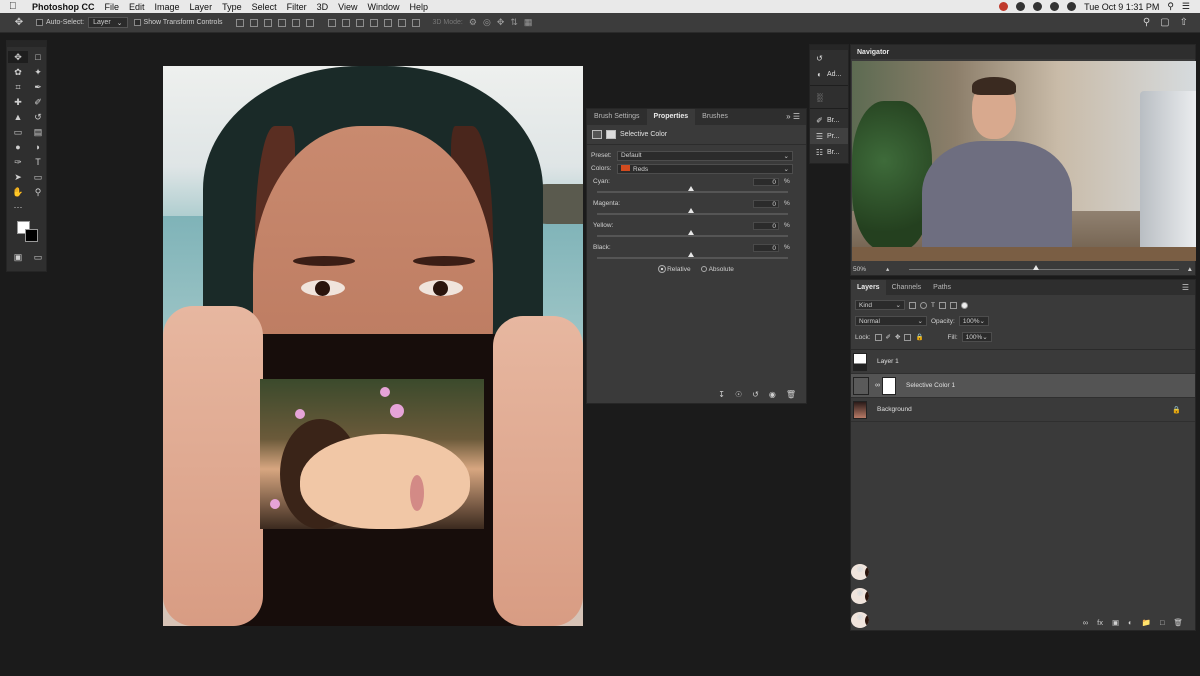 The height and width of the screenshot is (676, 1200). I want to click on zoom-out-icon: ▴, so click(887, 269).